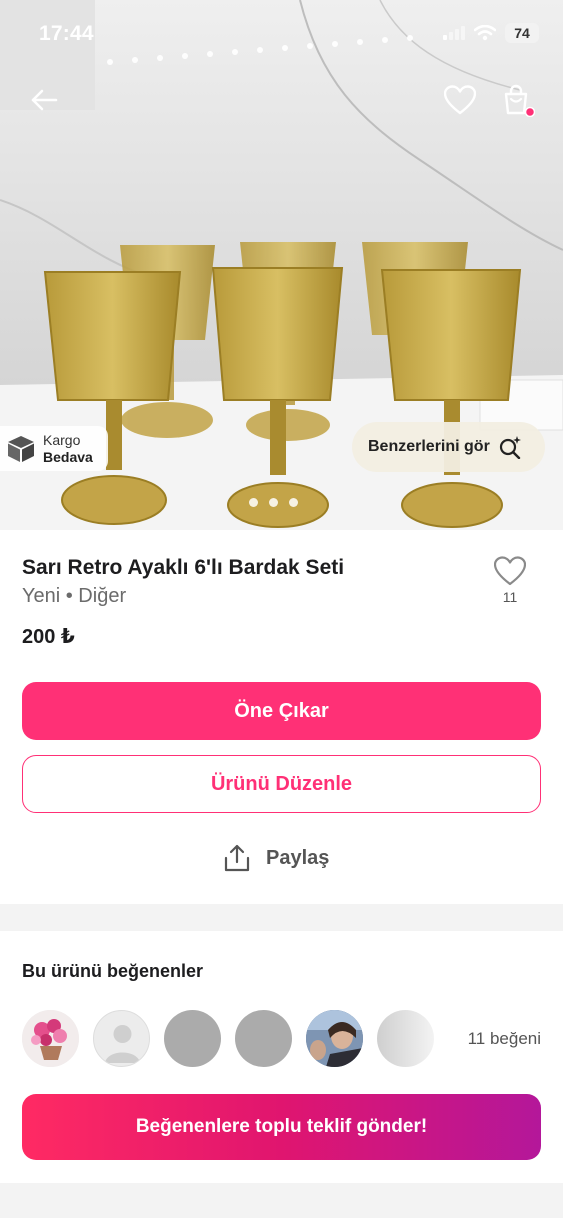 Image resolution: width=563 pixels, height=1218 pixels. I want to click on edit-product-button: Ürünü Düzenle, so click(281, 784).